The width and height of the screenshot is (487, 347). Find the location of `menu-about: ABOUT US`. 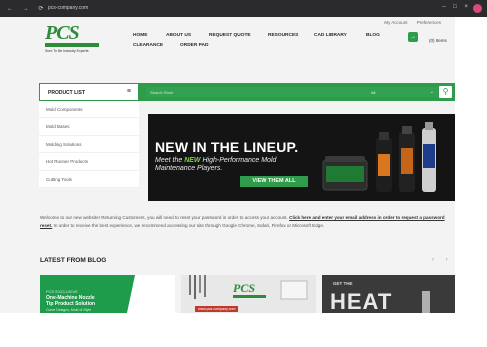

menu-about: ABOUT US is located at coordinates (178, 35).